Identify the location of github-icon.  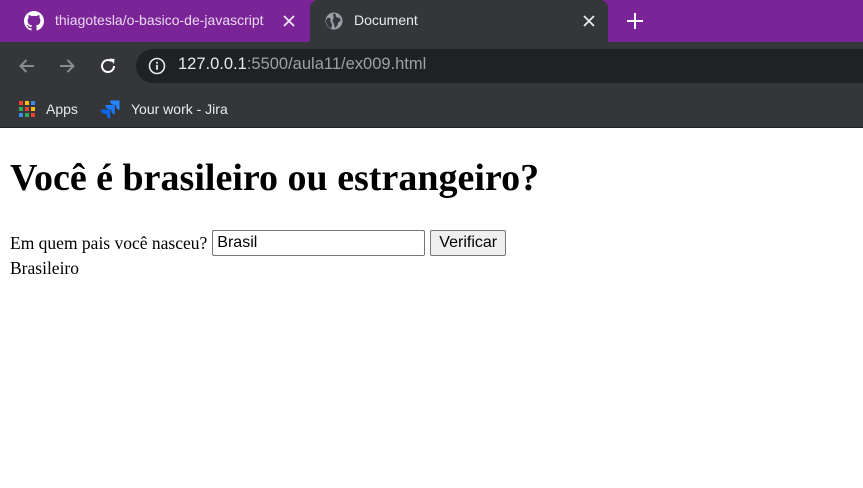
(34, 21).